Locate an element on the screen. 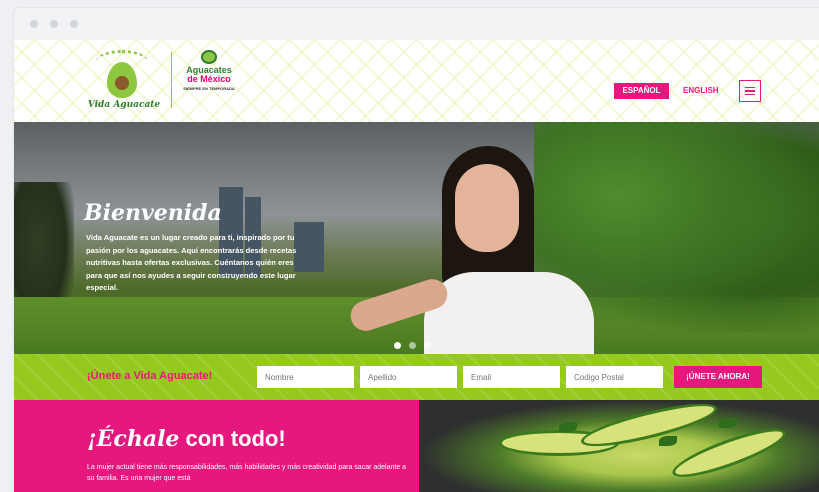  postal-code-input is located at coordinates (614, 377).